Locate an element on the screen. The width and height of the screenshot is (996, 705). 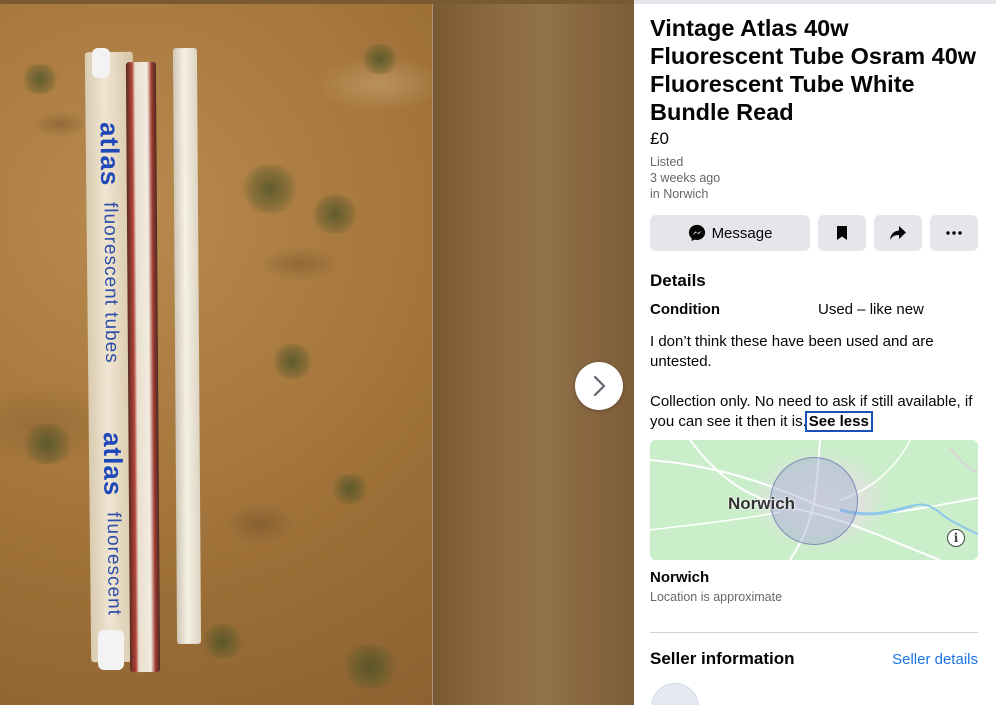
seller-header: Seller information Seller details is located at coordinates (814, 659).